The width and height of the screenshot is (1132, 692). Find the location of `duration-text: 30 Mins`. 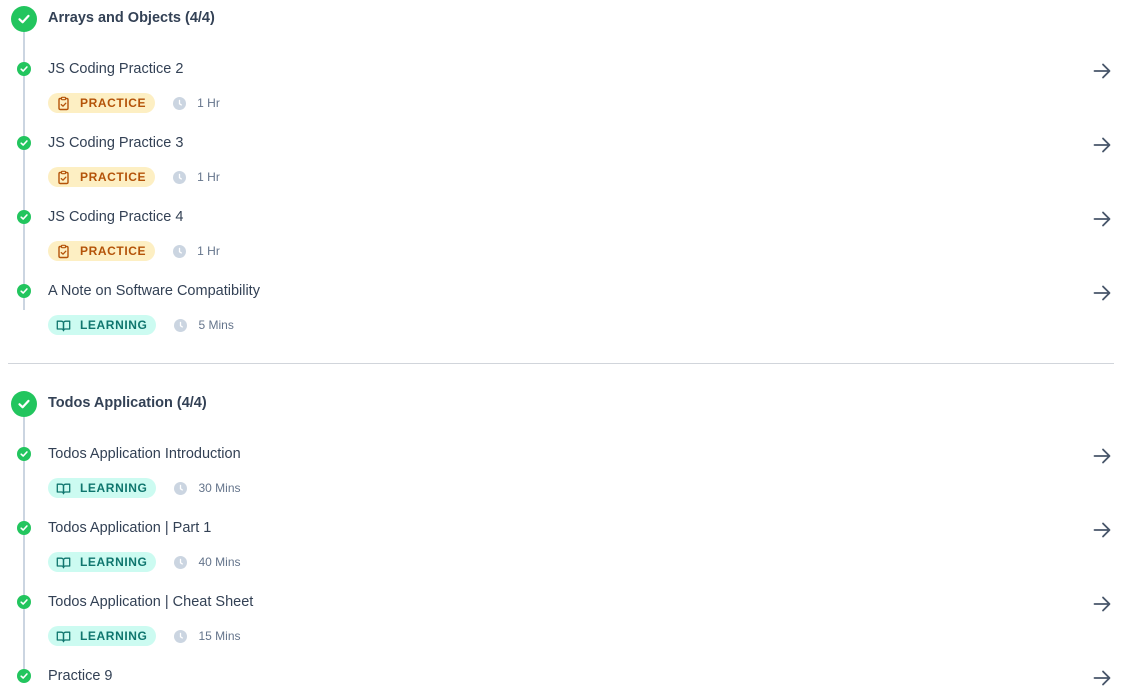

duration-text: 30 Mins is located at coordinates (219, 488).